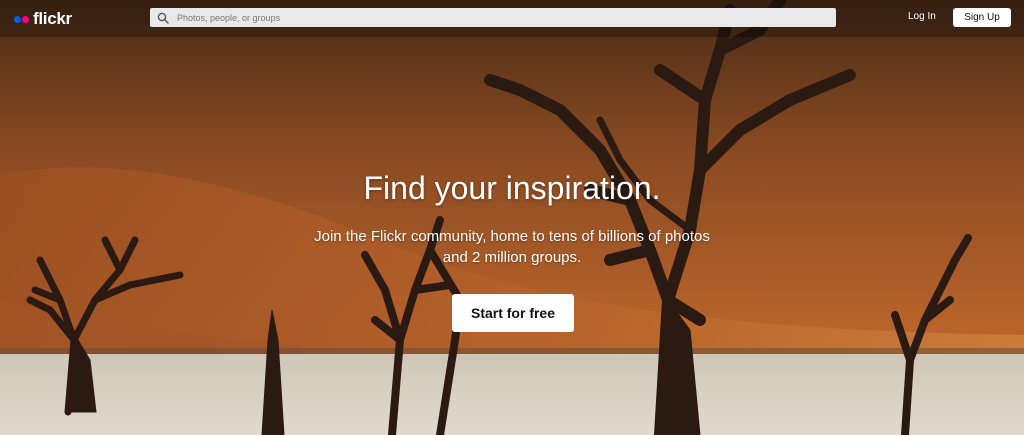  What do you see at coordinates (512, 188) in the screenshot?
I see `hero-headline: Find your inspiration.` at bounding box center [512, 188].